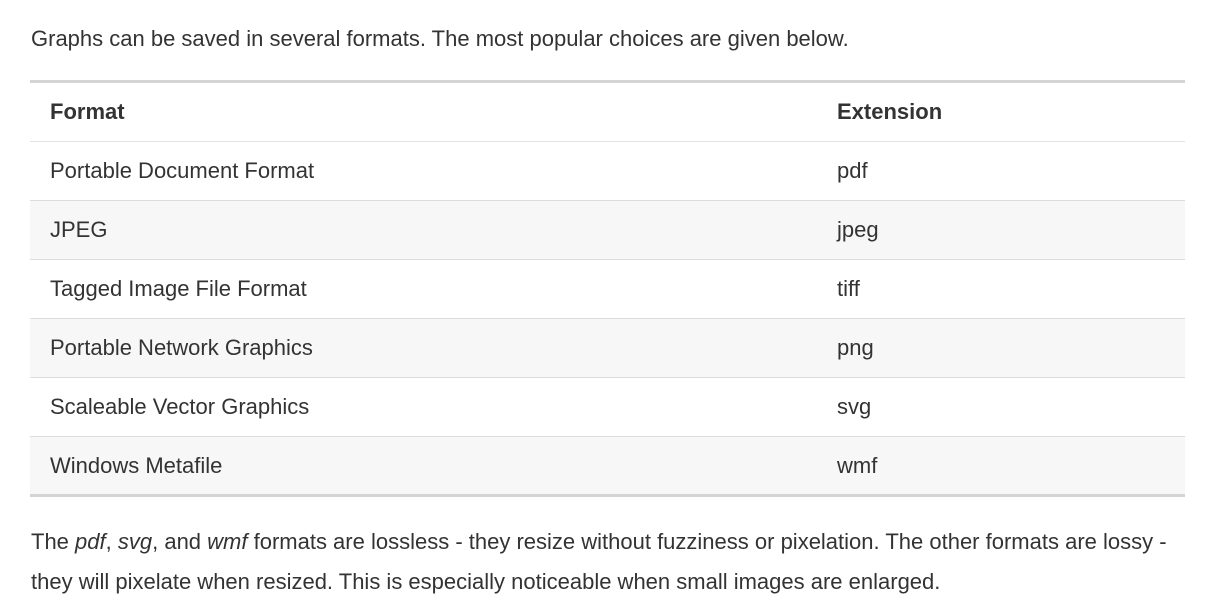 The height and width of the screenshot is (607, 1220). Describe the element at coordinates (227, 541) in the screenshot. I see `outro-emphasis-wmf: wmf` at that location.